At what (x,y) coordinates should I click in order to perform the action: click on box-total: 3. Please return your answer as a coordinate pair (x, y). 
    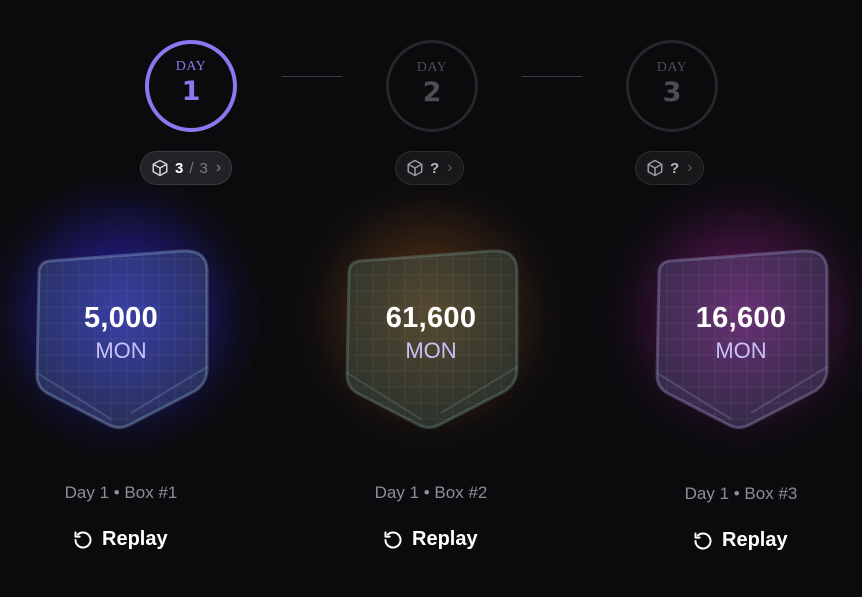
    Looking at the image, I should click on (203, 168).